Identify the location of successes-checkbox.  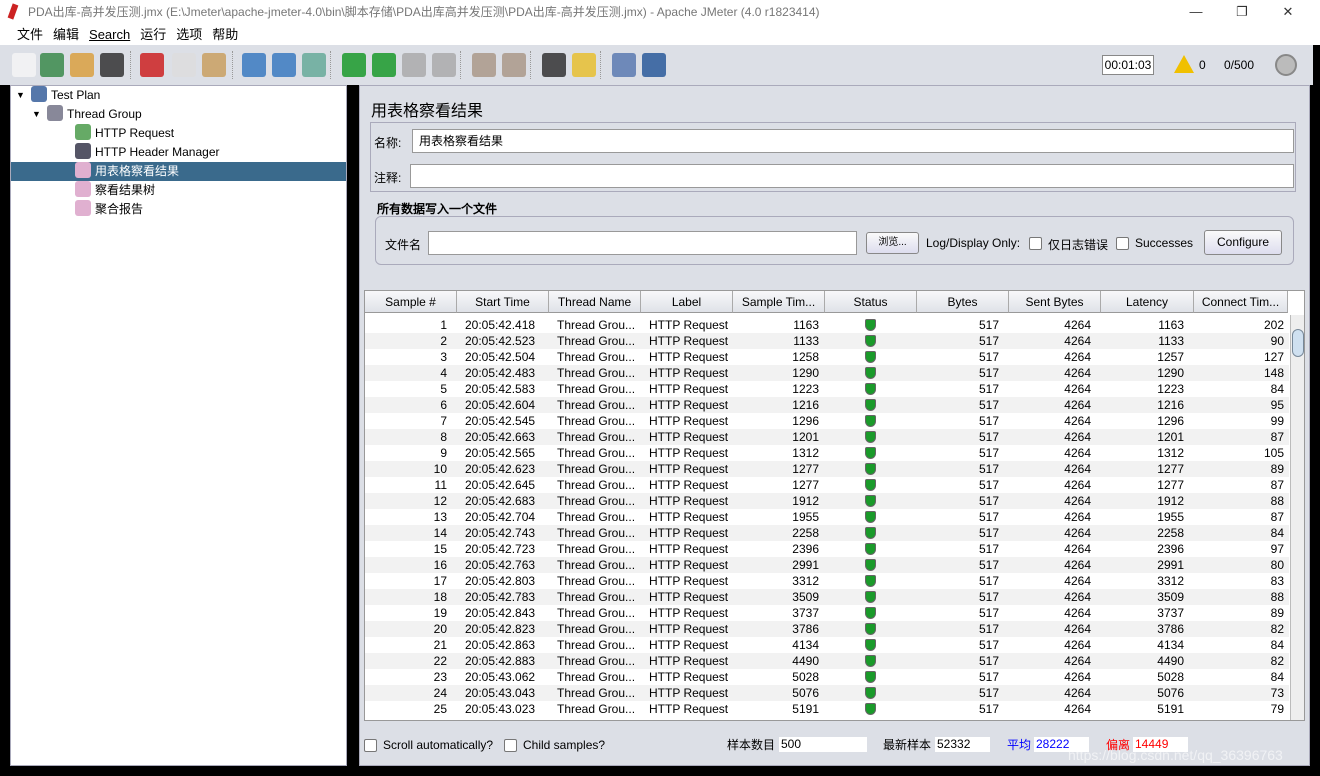
(1122, 243).